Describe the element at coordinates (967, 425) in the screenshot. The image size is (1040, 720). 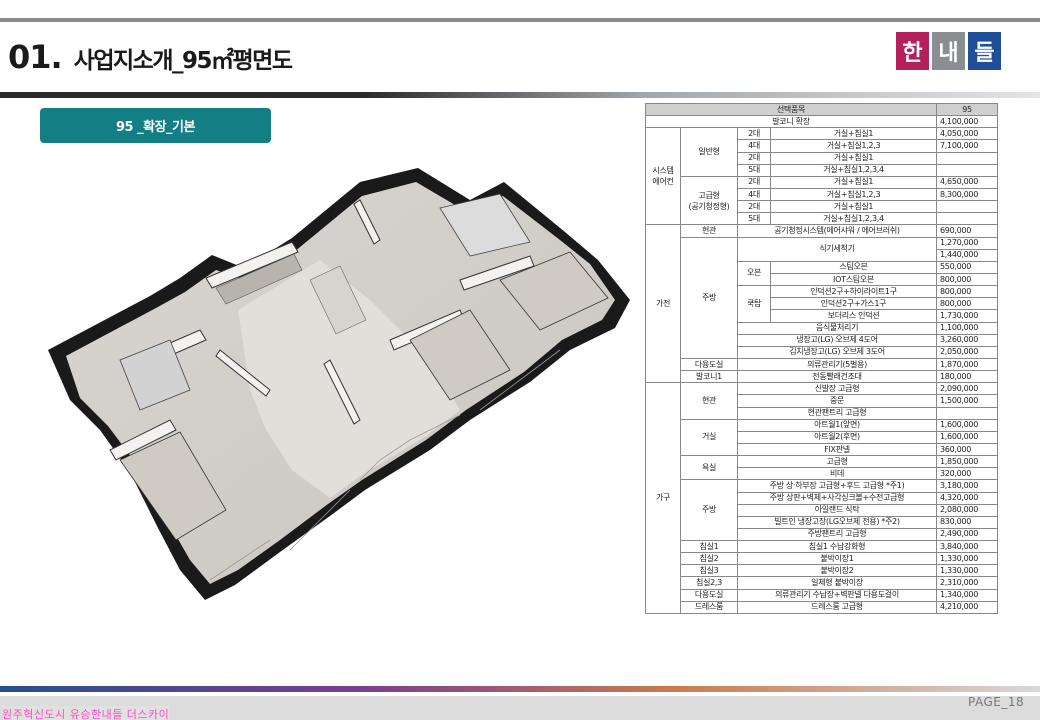
I see `row-price: 1,600,000` at that location.